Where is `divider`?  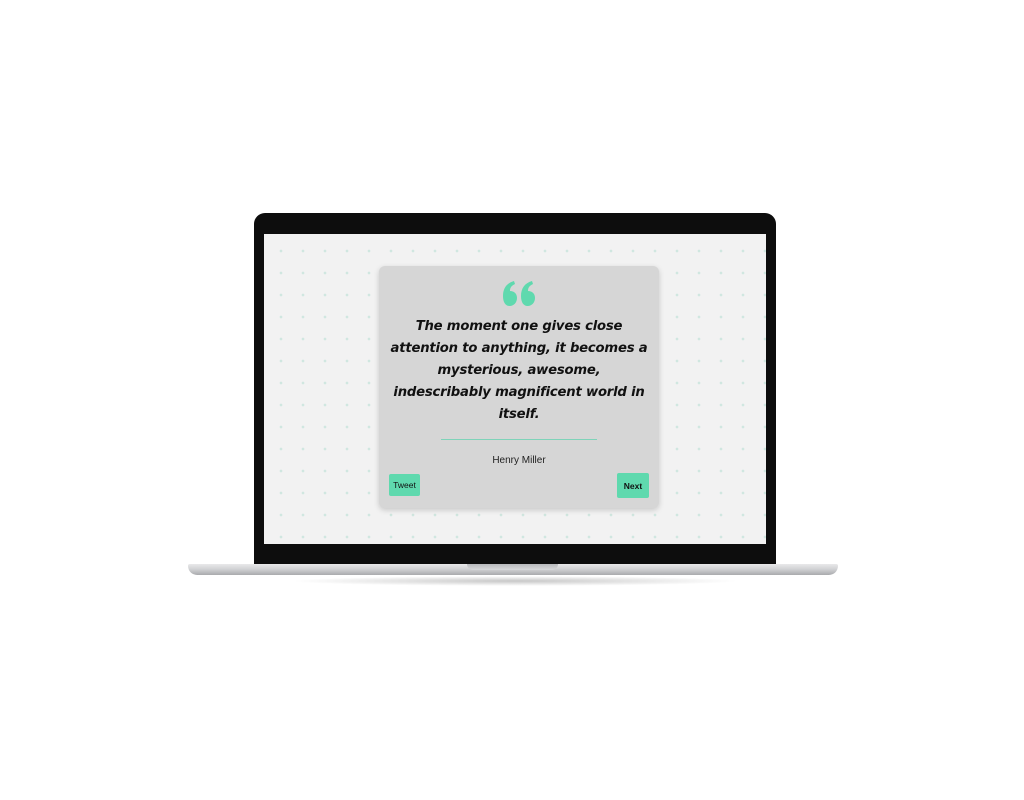 divider is located at coordinates (519, 439).